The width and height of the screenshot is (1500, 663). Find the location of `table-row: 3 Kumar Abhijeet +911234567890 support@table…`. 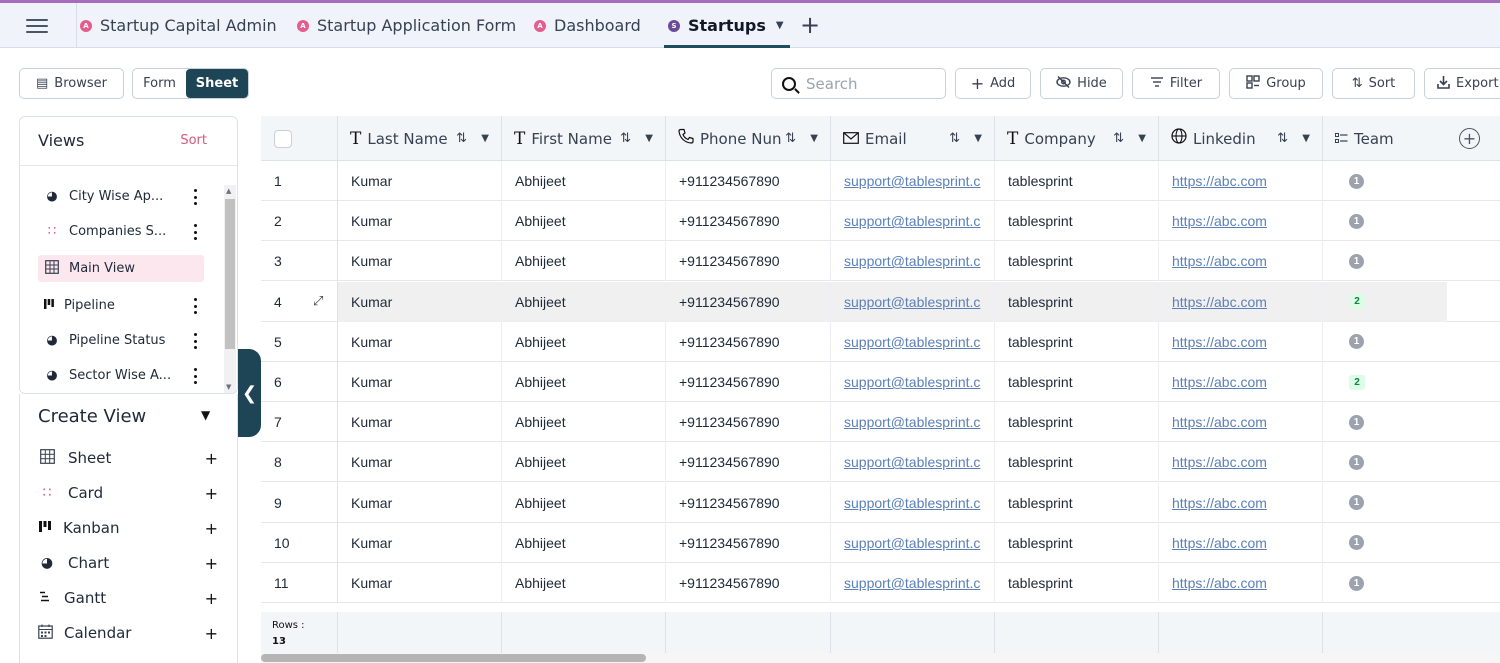

table-row: 3 Kumar Abhijeet +911234567890 support@table… is located at coordinates (880, 261).